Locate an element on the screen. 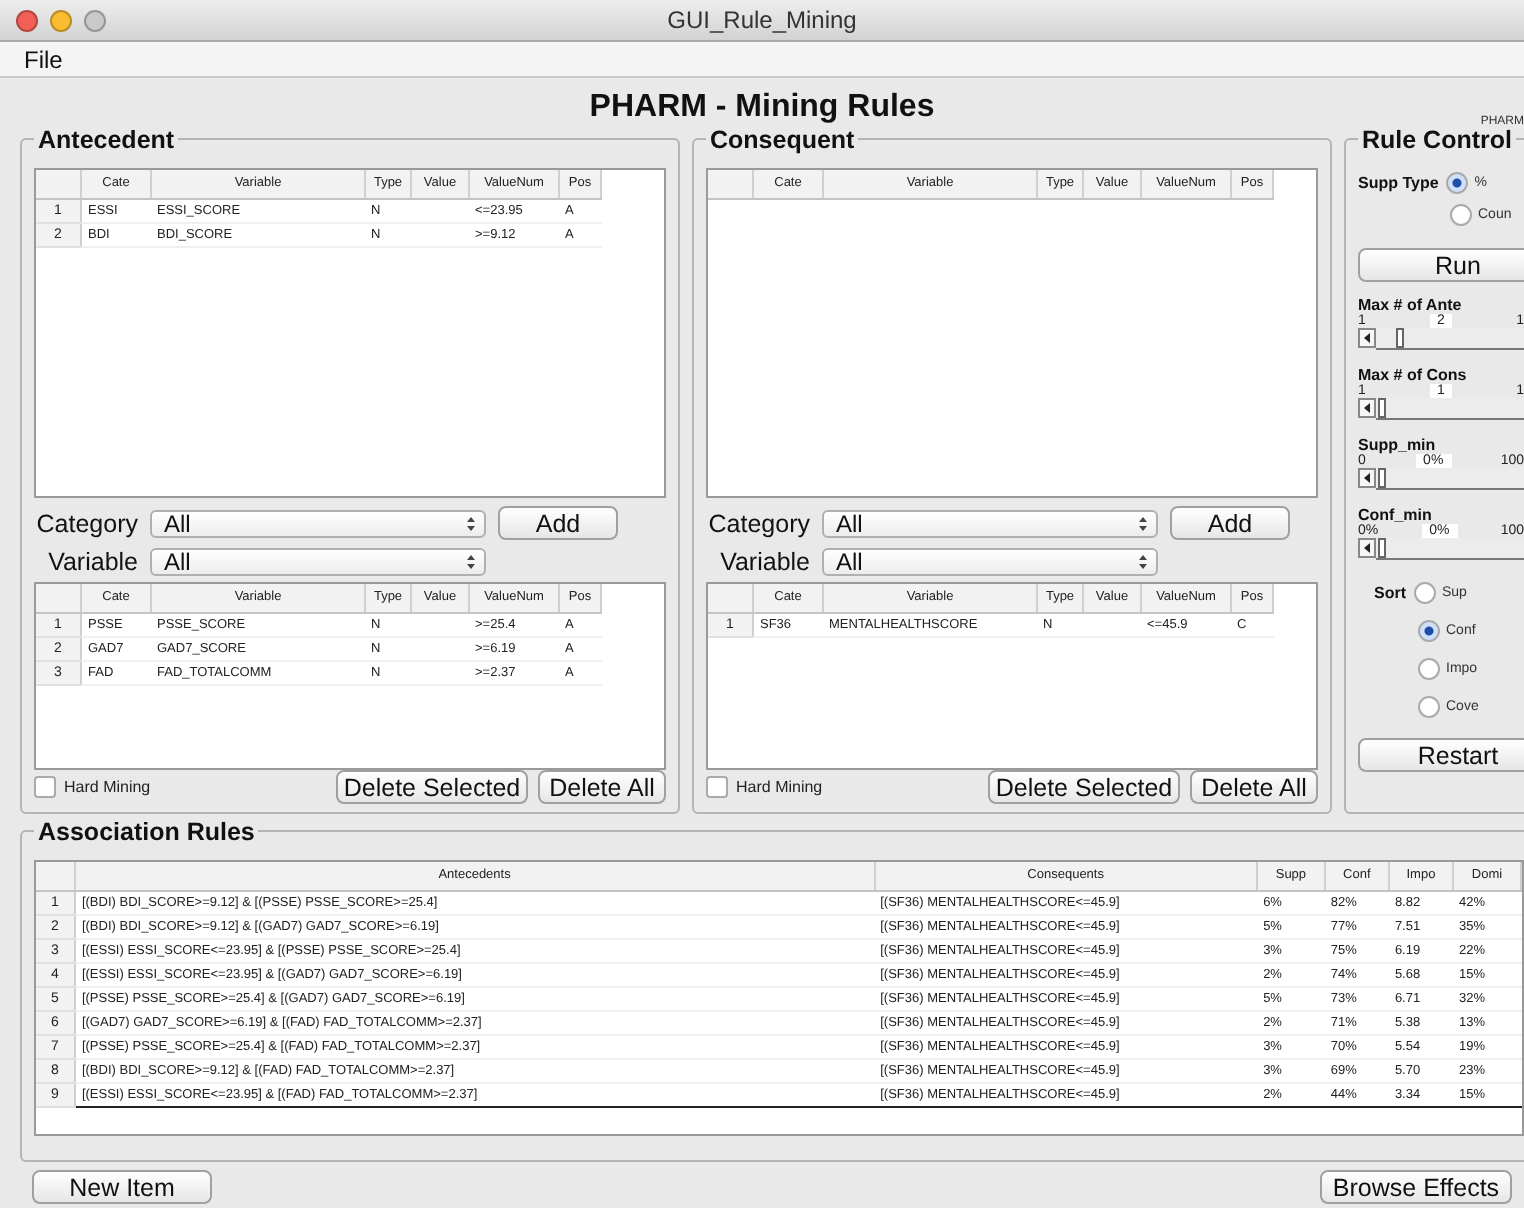  supp-type-label: Supp Type is located at coordinates (1398, 182).